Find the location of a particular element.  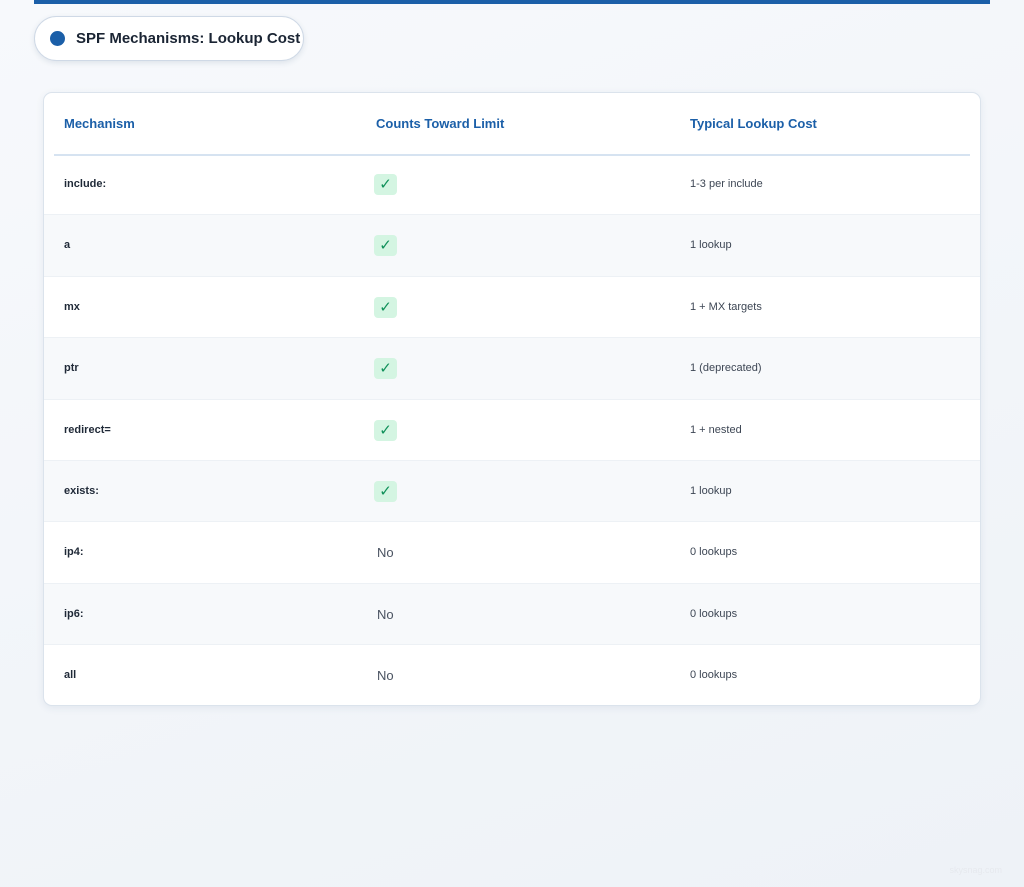

mechanism-cell: a is located at coordinates (67, 245).